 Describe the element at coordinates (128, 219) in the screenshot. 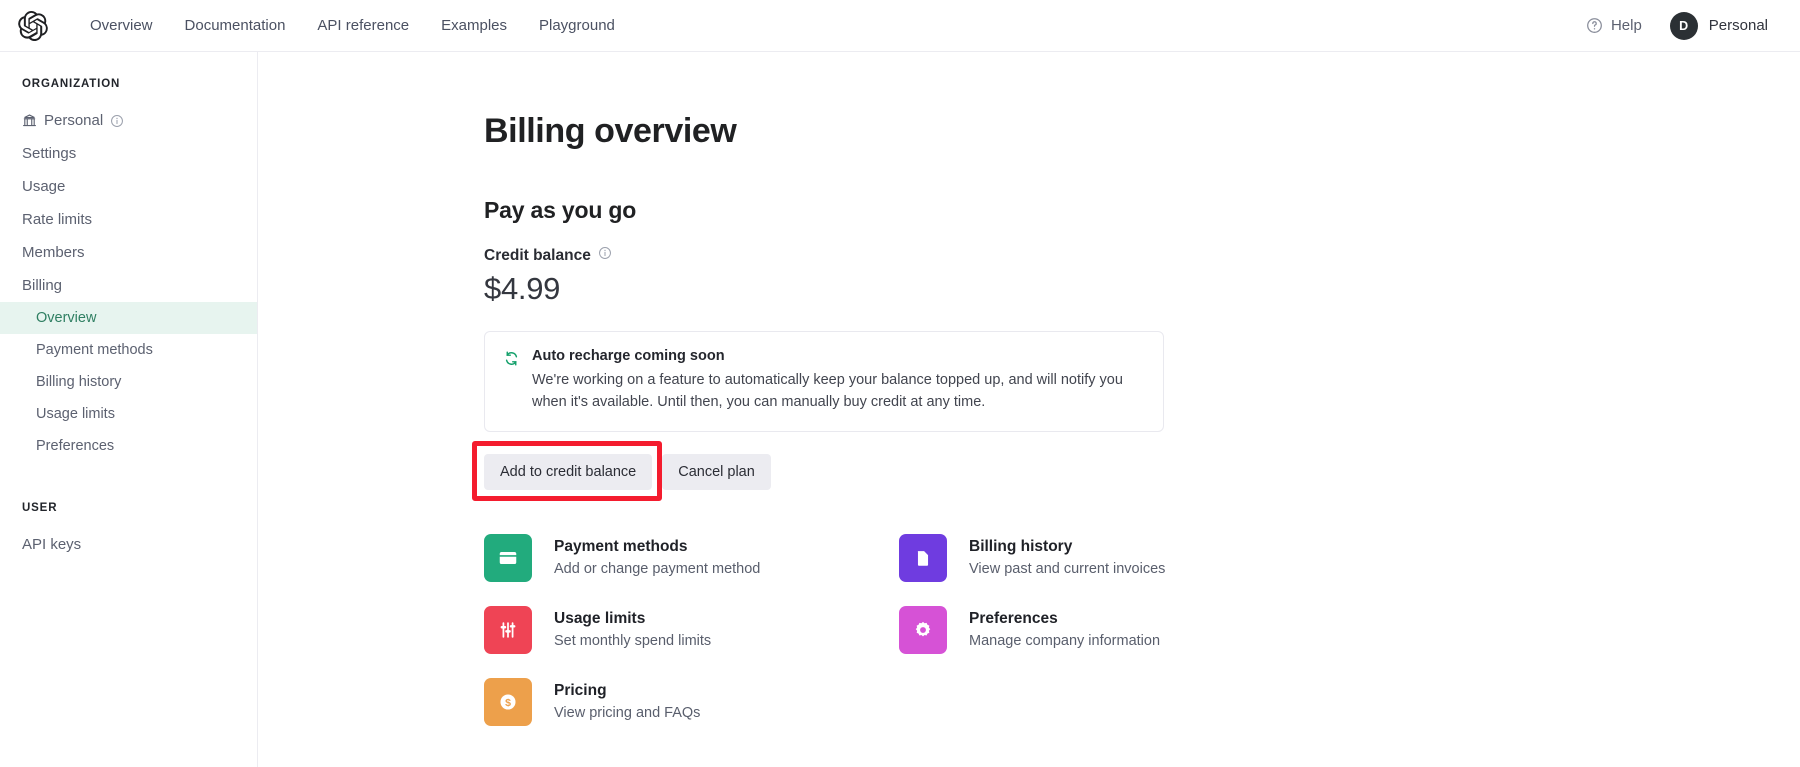

I see `sidebar-item-rate-limits: Rate limits` at that location.